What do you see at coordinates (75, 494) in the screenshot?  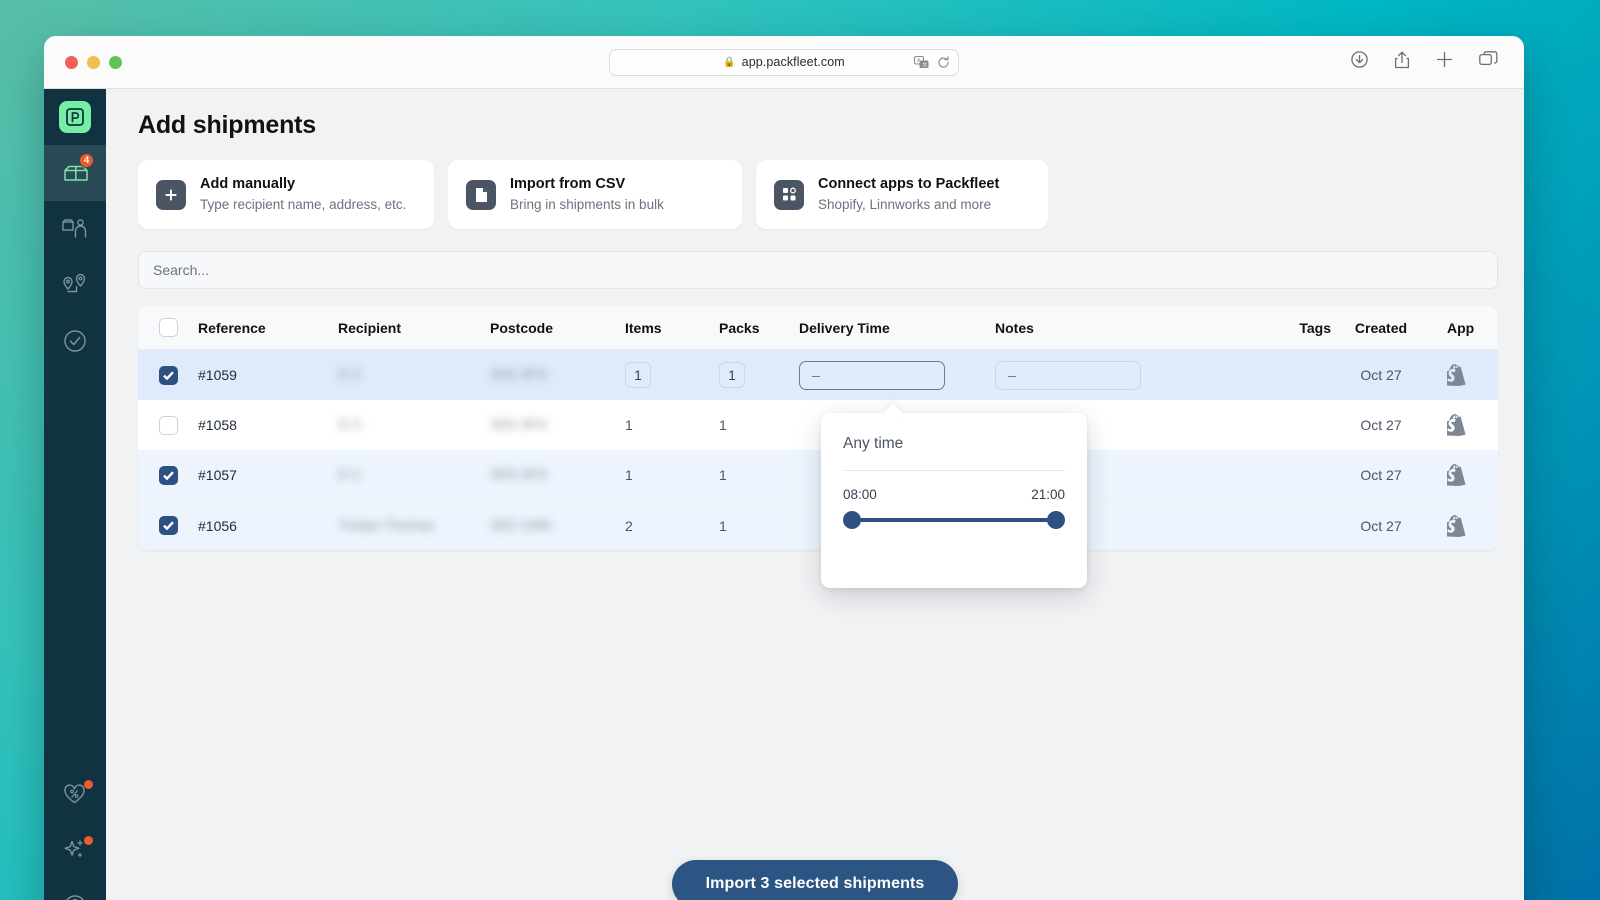 I see `sidebar: 4` at bounding box center [75, 494].